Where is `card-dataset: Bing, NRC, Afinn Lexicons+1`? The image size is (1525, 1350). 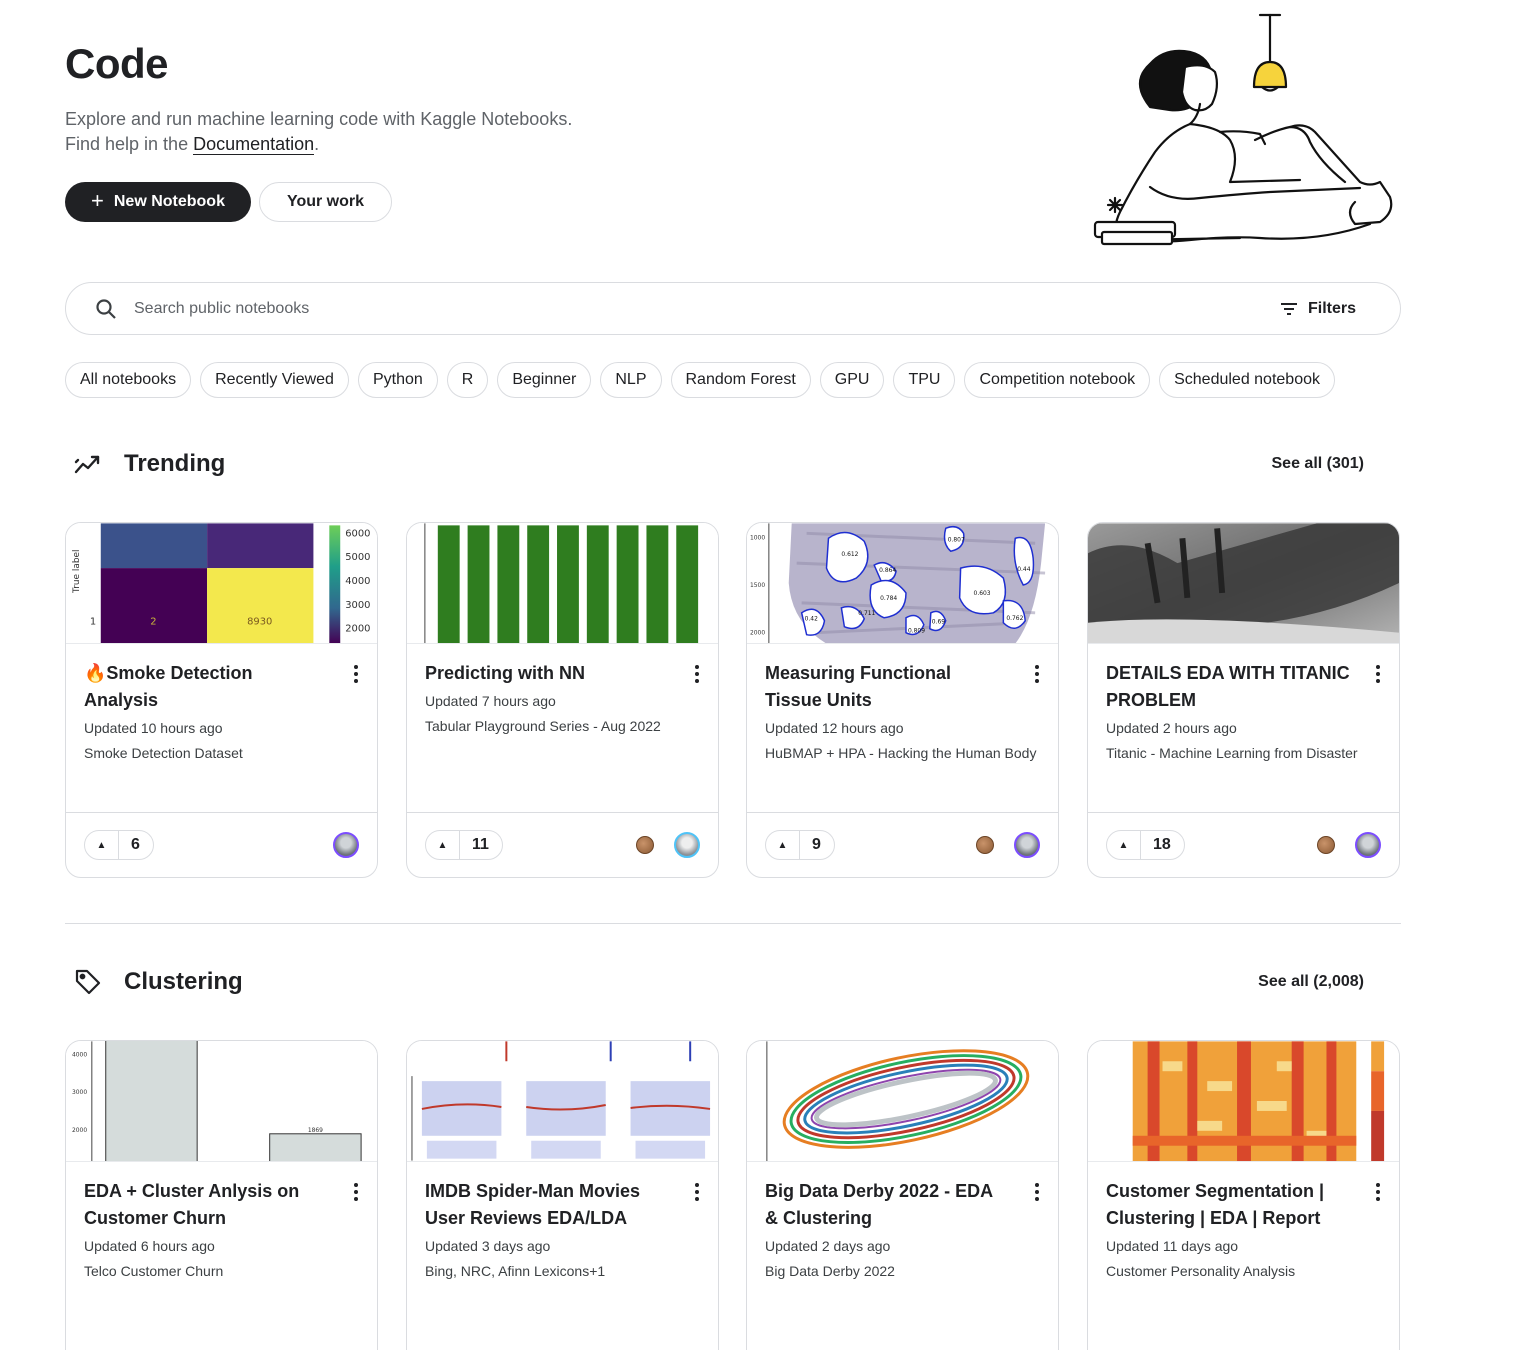 card-dataset: Bing, NRC, Afinn Lexicons+1 is located at coordinates (562, 1271).